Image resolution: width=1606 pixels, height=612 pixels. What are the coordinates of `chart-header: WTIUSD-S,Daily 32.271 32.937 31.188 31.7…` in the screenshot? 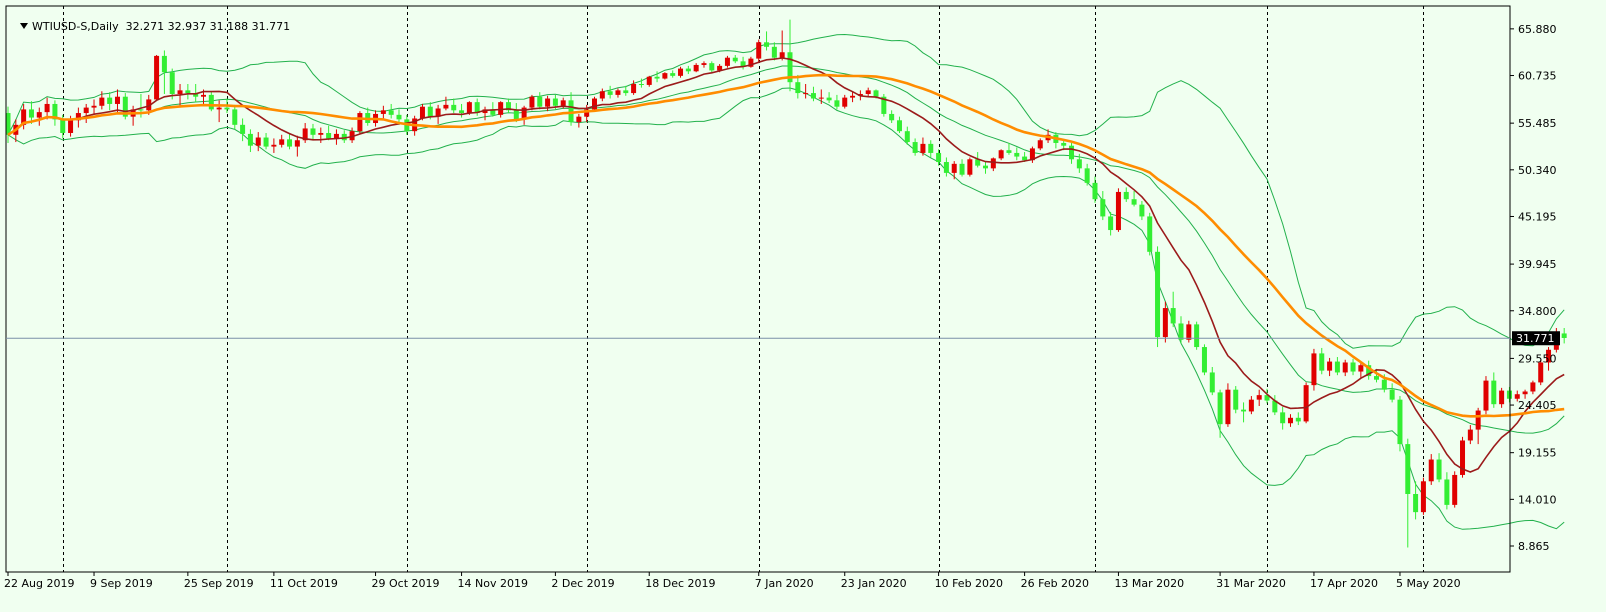 It's located at (148, 26).